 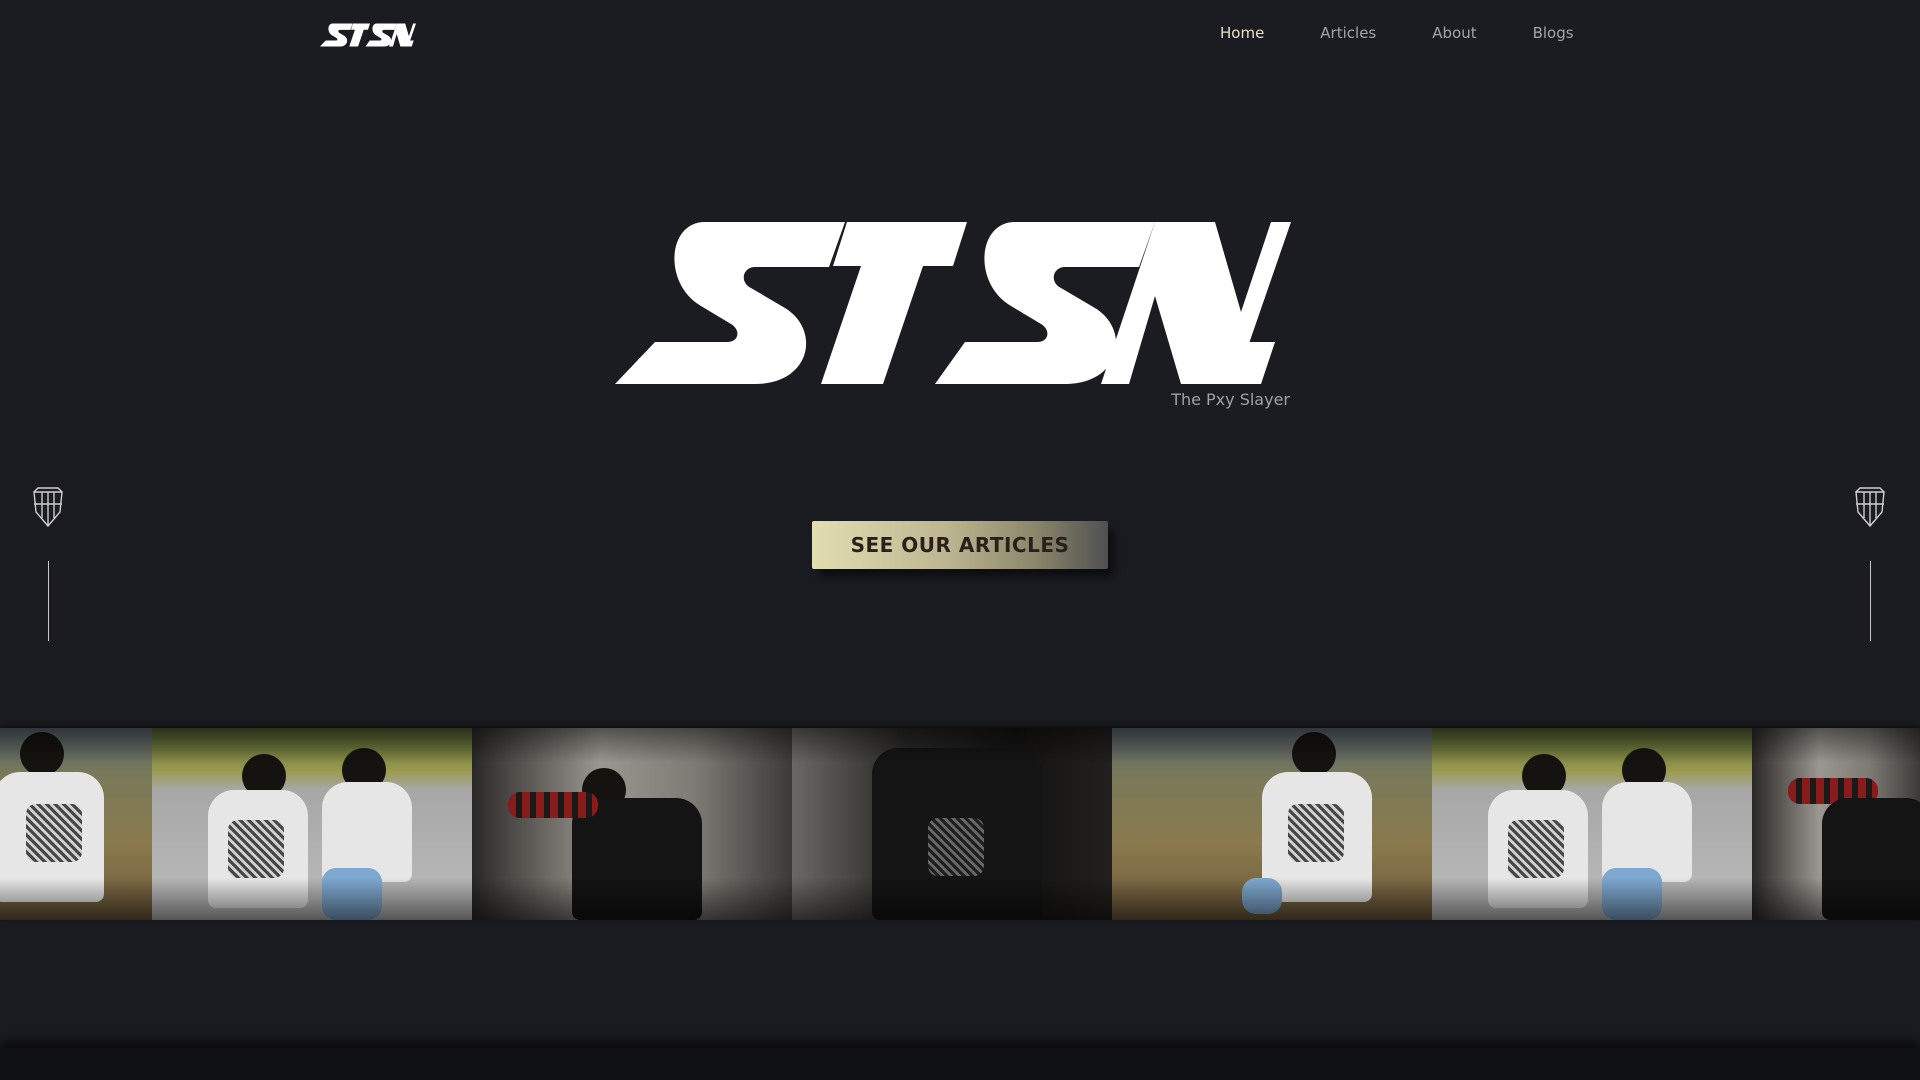 What do you see at coordinates (48, 601) in the screenshot?
I see `side-divider-left` at bounding box center [48, 601].